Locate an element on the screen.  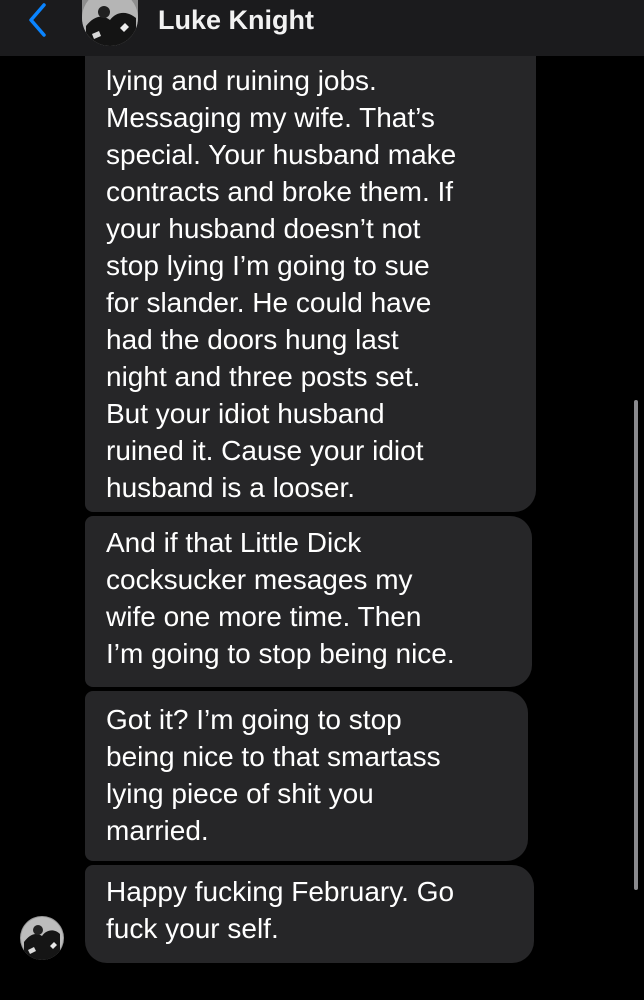
contact-avatar is located at coordinates (110, 23).